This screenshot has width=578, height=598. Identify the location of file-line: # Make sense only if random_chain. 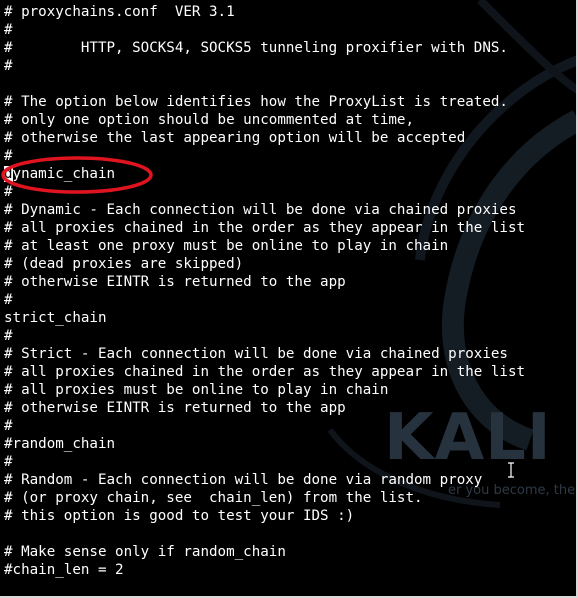
(264, 552).